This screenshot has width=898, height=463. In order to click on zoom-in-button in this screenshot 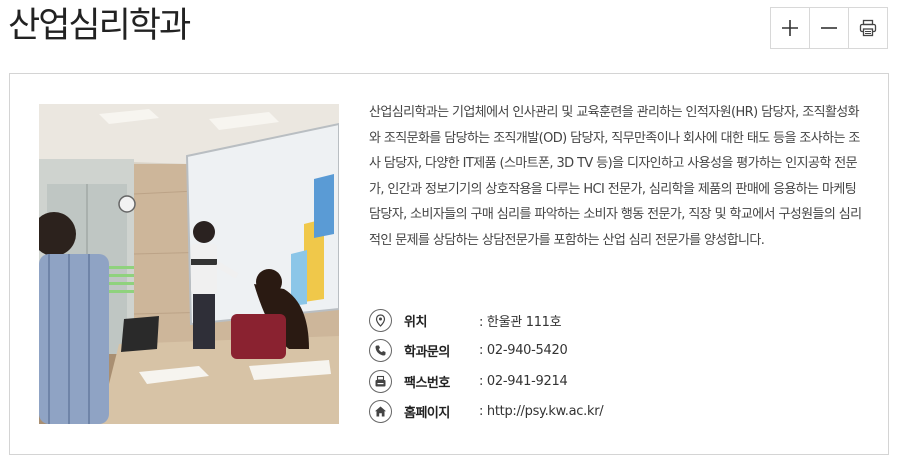, I will do `click(790, 28)`.